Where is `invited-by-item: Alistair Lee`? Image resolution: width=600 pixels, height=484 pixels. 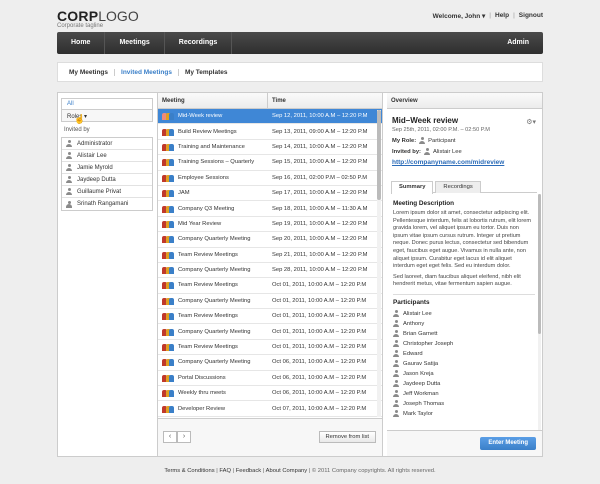
invited-by-item: Alistair Lee is located at coordinates (107, 156).